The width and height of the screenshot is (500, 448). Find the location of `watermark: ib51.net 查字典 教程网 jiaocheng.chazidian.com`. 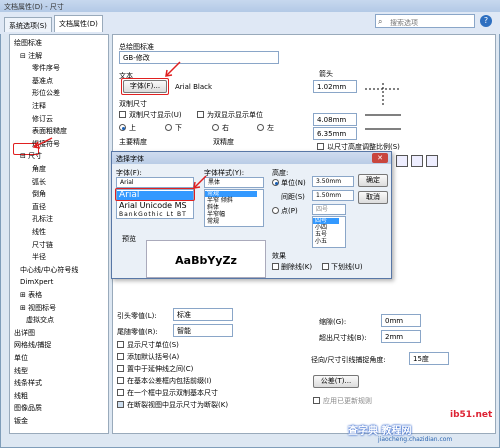

watermark: ib51.net 查字典 教程网 jiaocheng.chazidian.com is located at coordinates (418, 422).